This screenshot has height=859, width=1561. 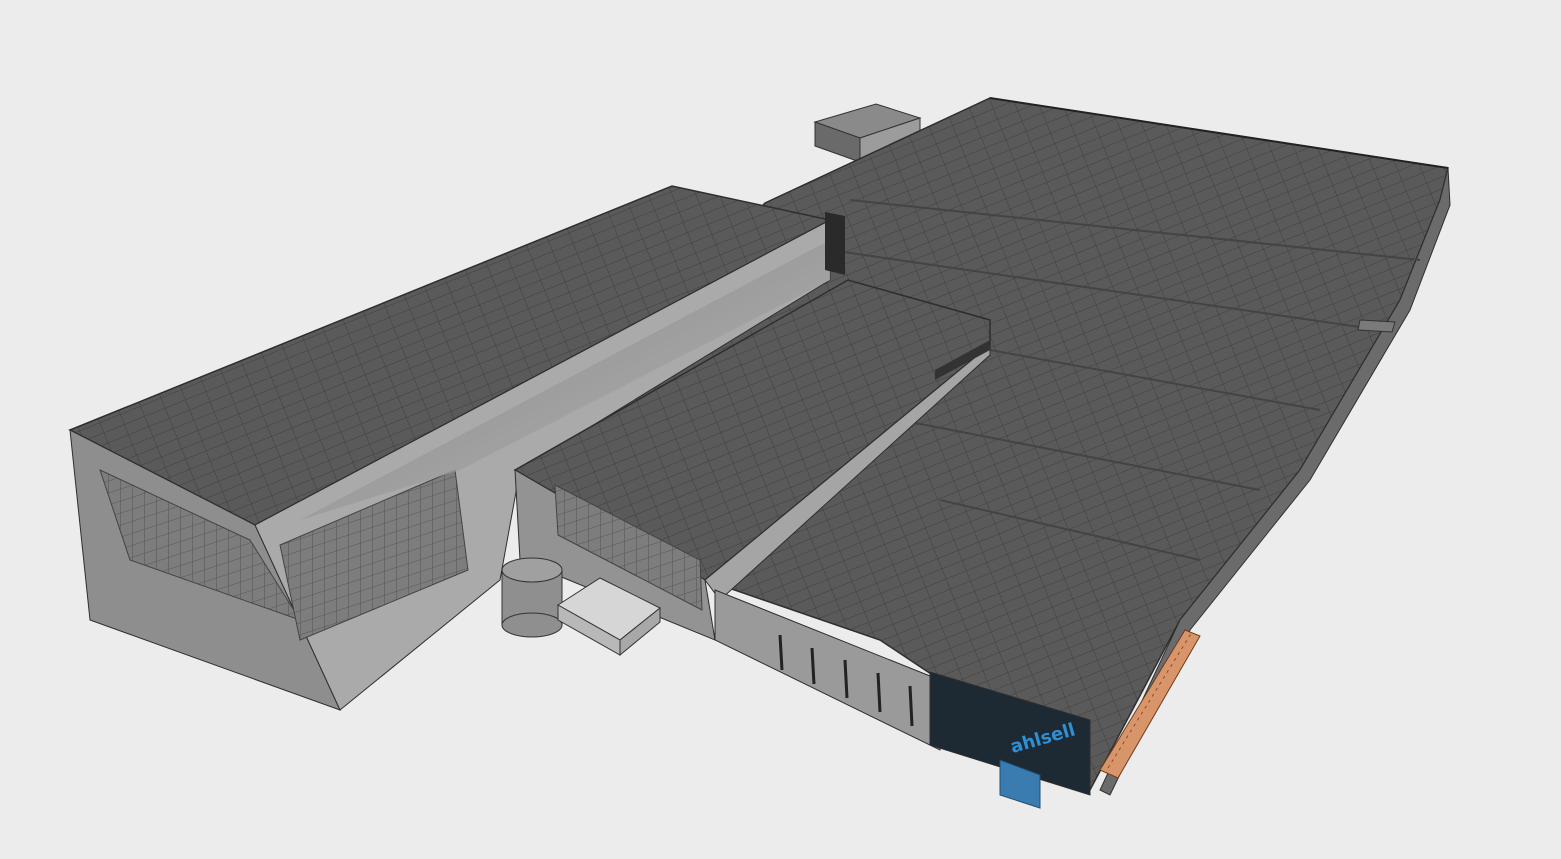 What do you see at coordinates (1376, 326) in the screenshot?
I see `loading-dock` at bounding box center [1376, 326].